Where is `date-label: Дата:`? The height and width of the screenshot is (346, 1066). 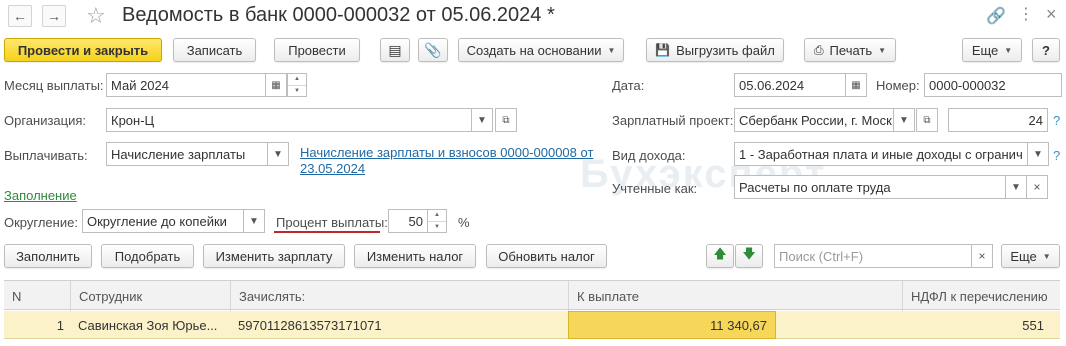 date-label: Дата: is located at coordinates (628, 85).